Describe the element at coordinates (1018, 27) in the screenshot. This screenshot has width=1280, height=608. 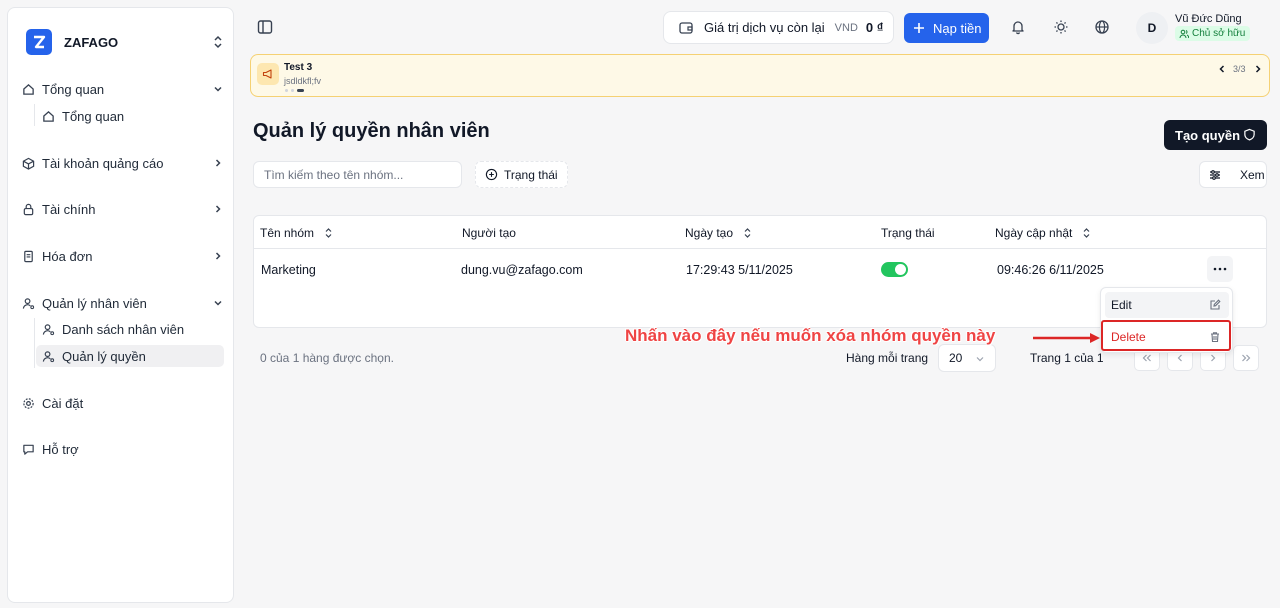
I see `bell-icon` at that location.